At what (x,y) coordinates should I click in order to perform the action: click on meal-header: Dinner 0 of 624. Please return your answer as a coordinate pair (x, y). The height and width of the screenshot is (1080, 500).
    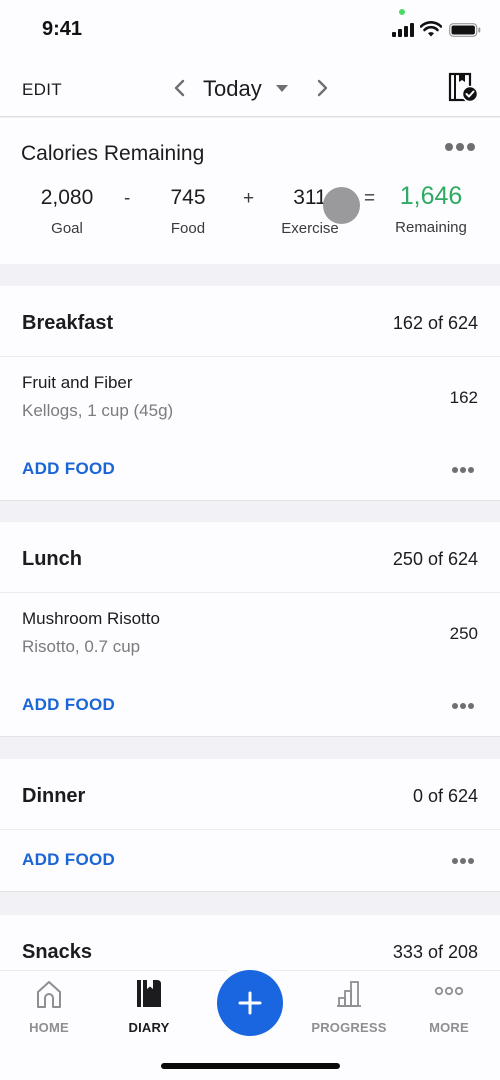
    Looking at the image, I should click on (250, 794).